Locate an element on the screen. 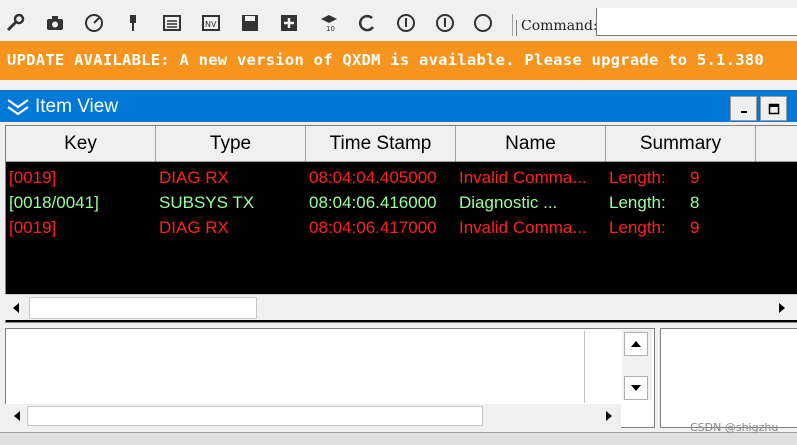 The image size is (797, 445). grid-header: Key Type Time Stamp Name Summary is located at coordinates (401, 144).